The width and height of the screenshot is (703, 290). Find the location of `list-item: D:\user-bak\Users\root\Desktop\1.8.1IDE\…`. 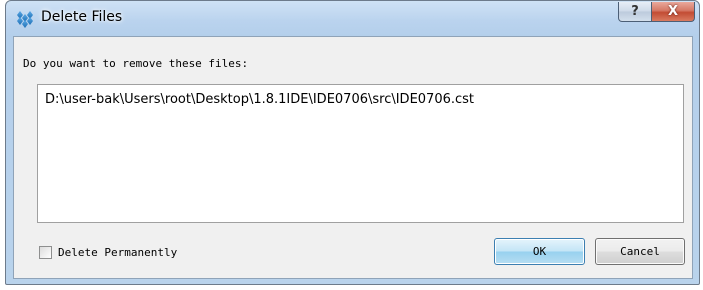

list-item: D:\user-bak\Users\root\Desktop\1.8.1IDE\… is located at coordinates (259, 99).